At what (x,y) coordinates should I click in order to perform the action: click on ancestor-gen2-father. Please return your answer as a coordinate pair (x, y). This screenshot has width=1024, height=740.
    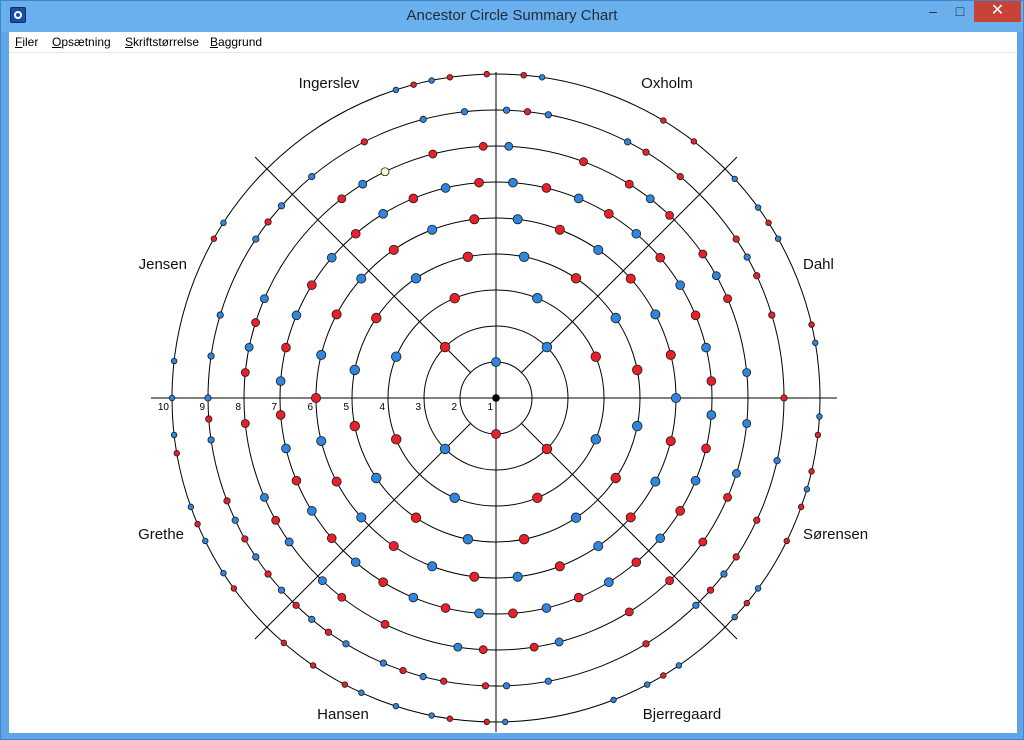
    Looking at the image, I should click on (496, 362).